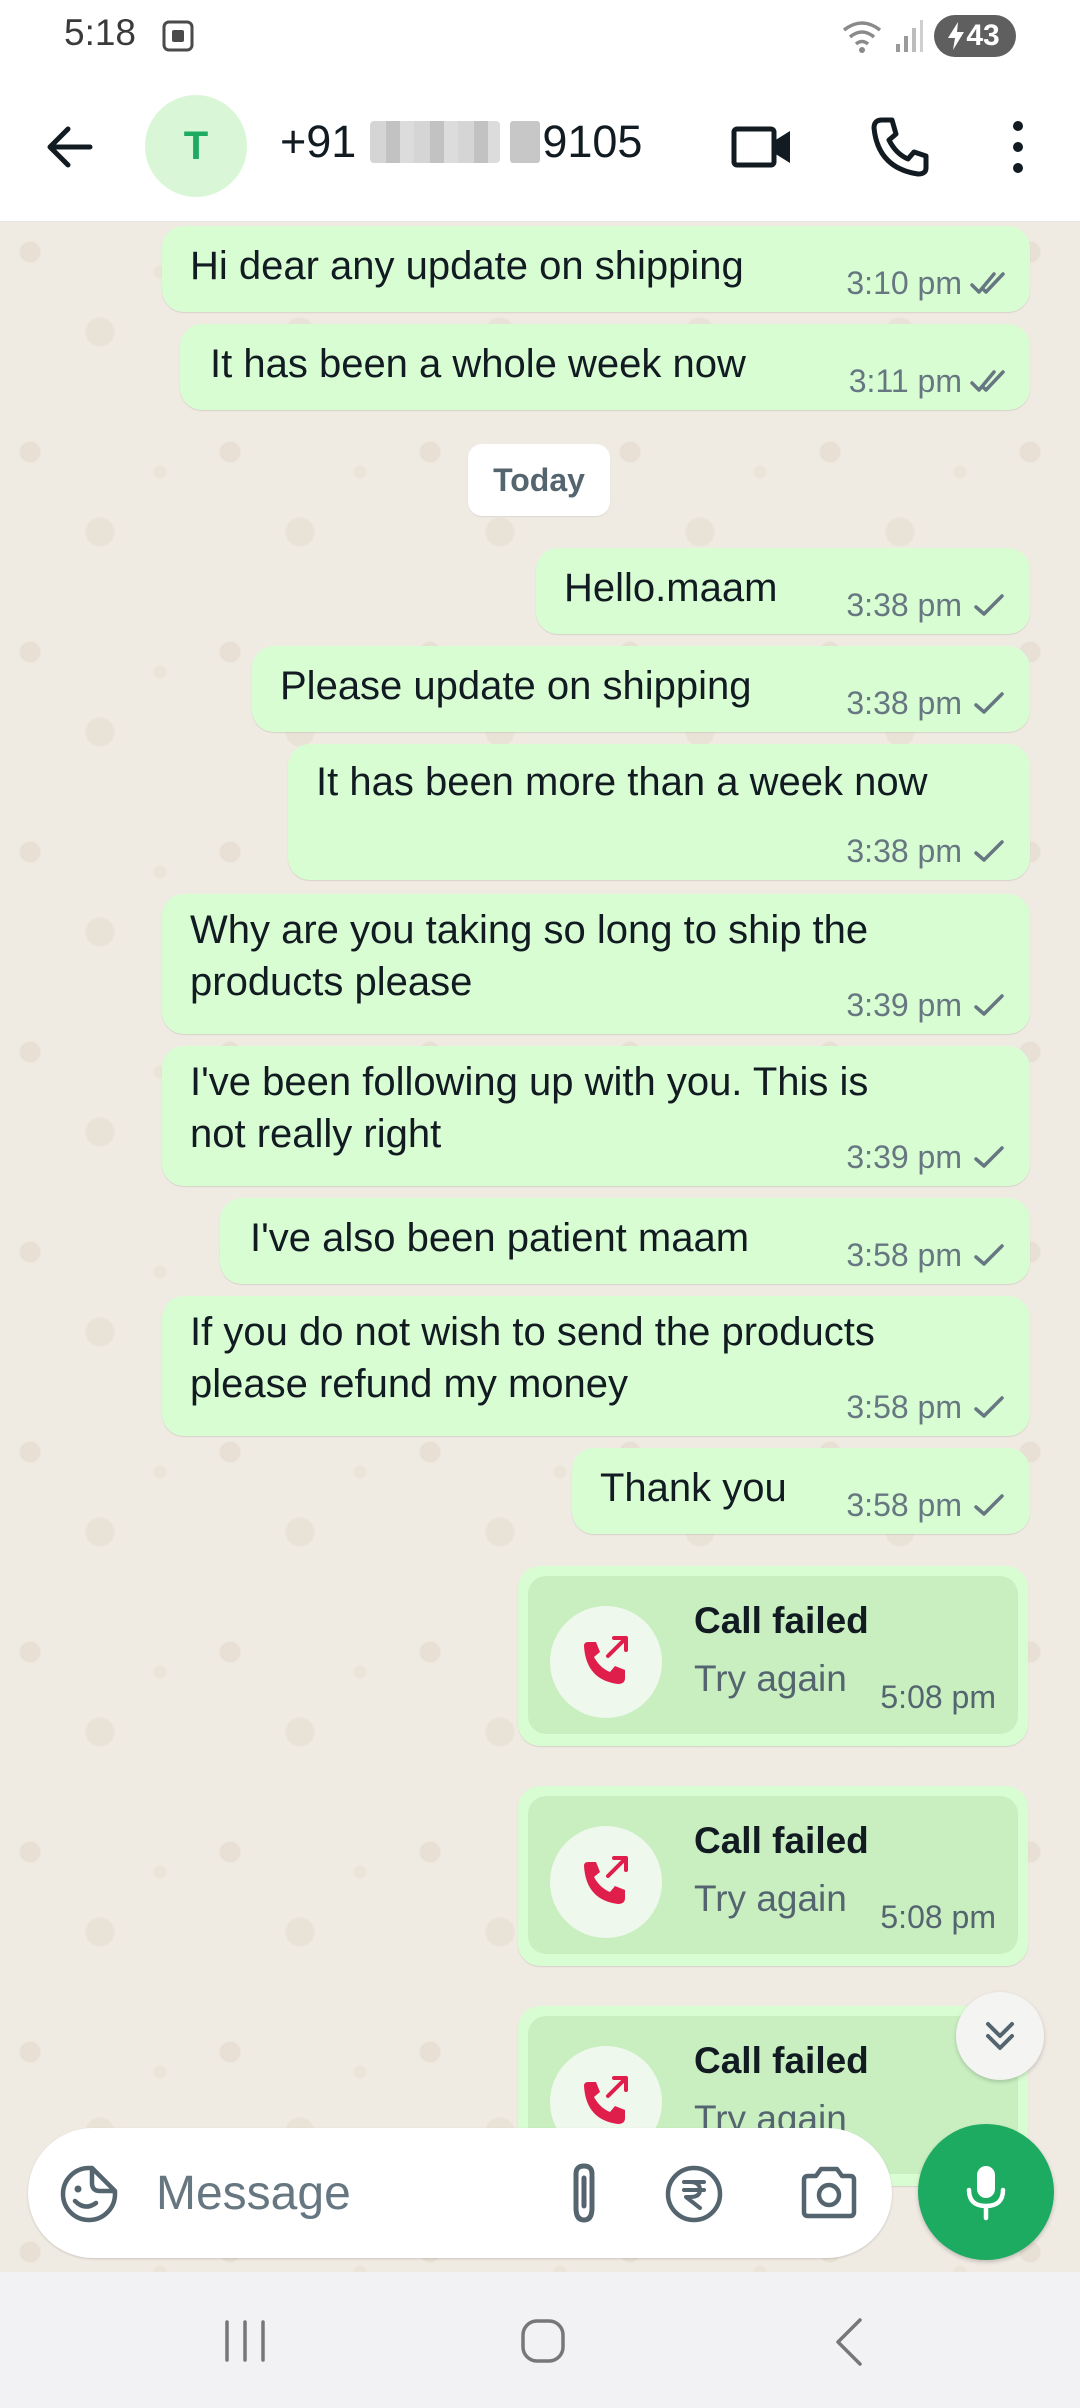  Describe the element at coordinates (525, 142) in the screenshot. I see `redacted-digit` at that location.